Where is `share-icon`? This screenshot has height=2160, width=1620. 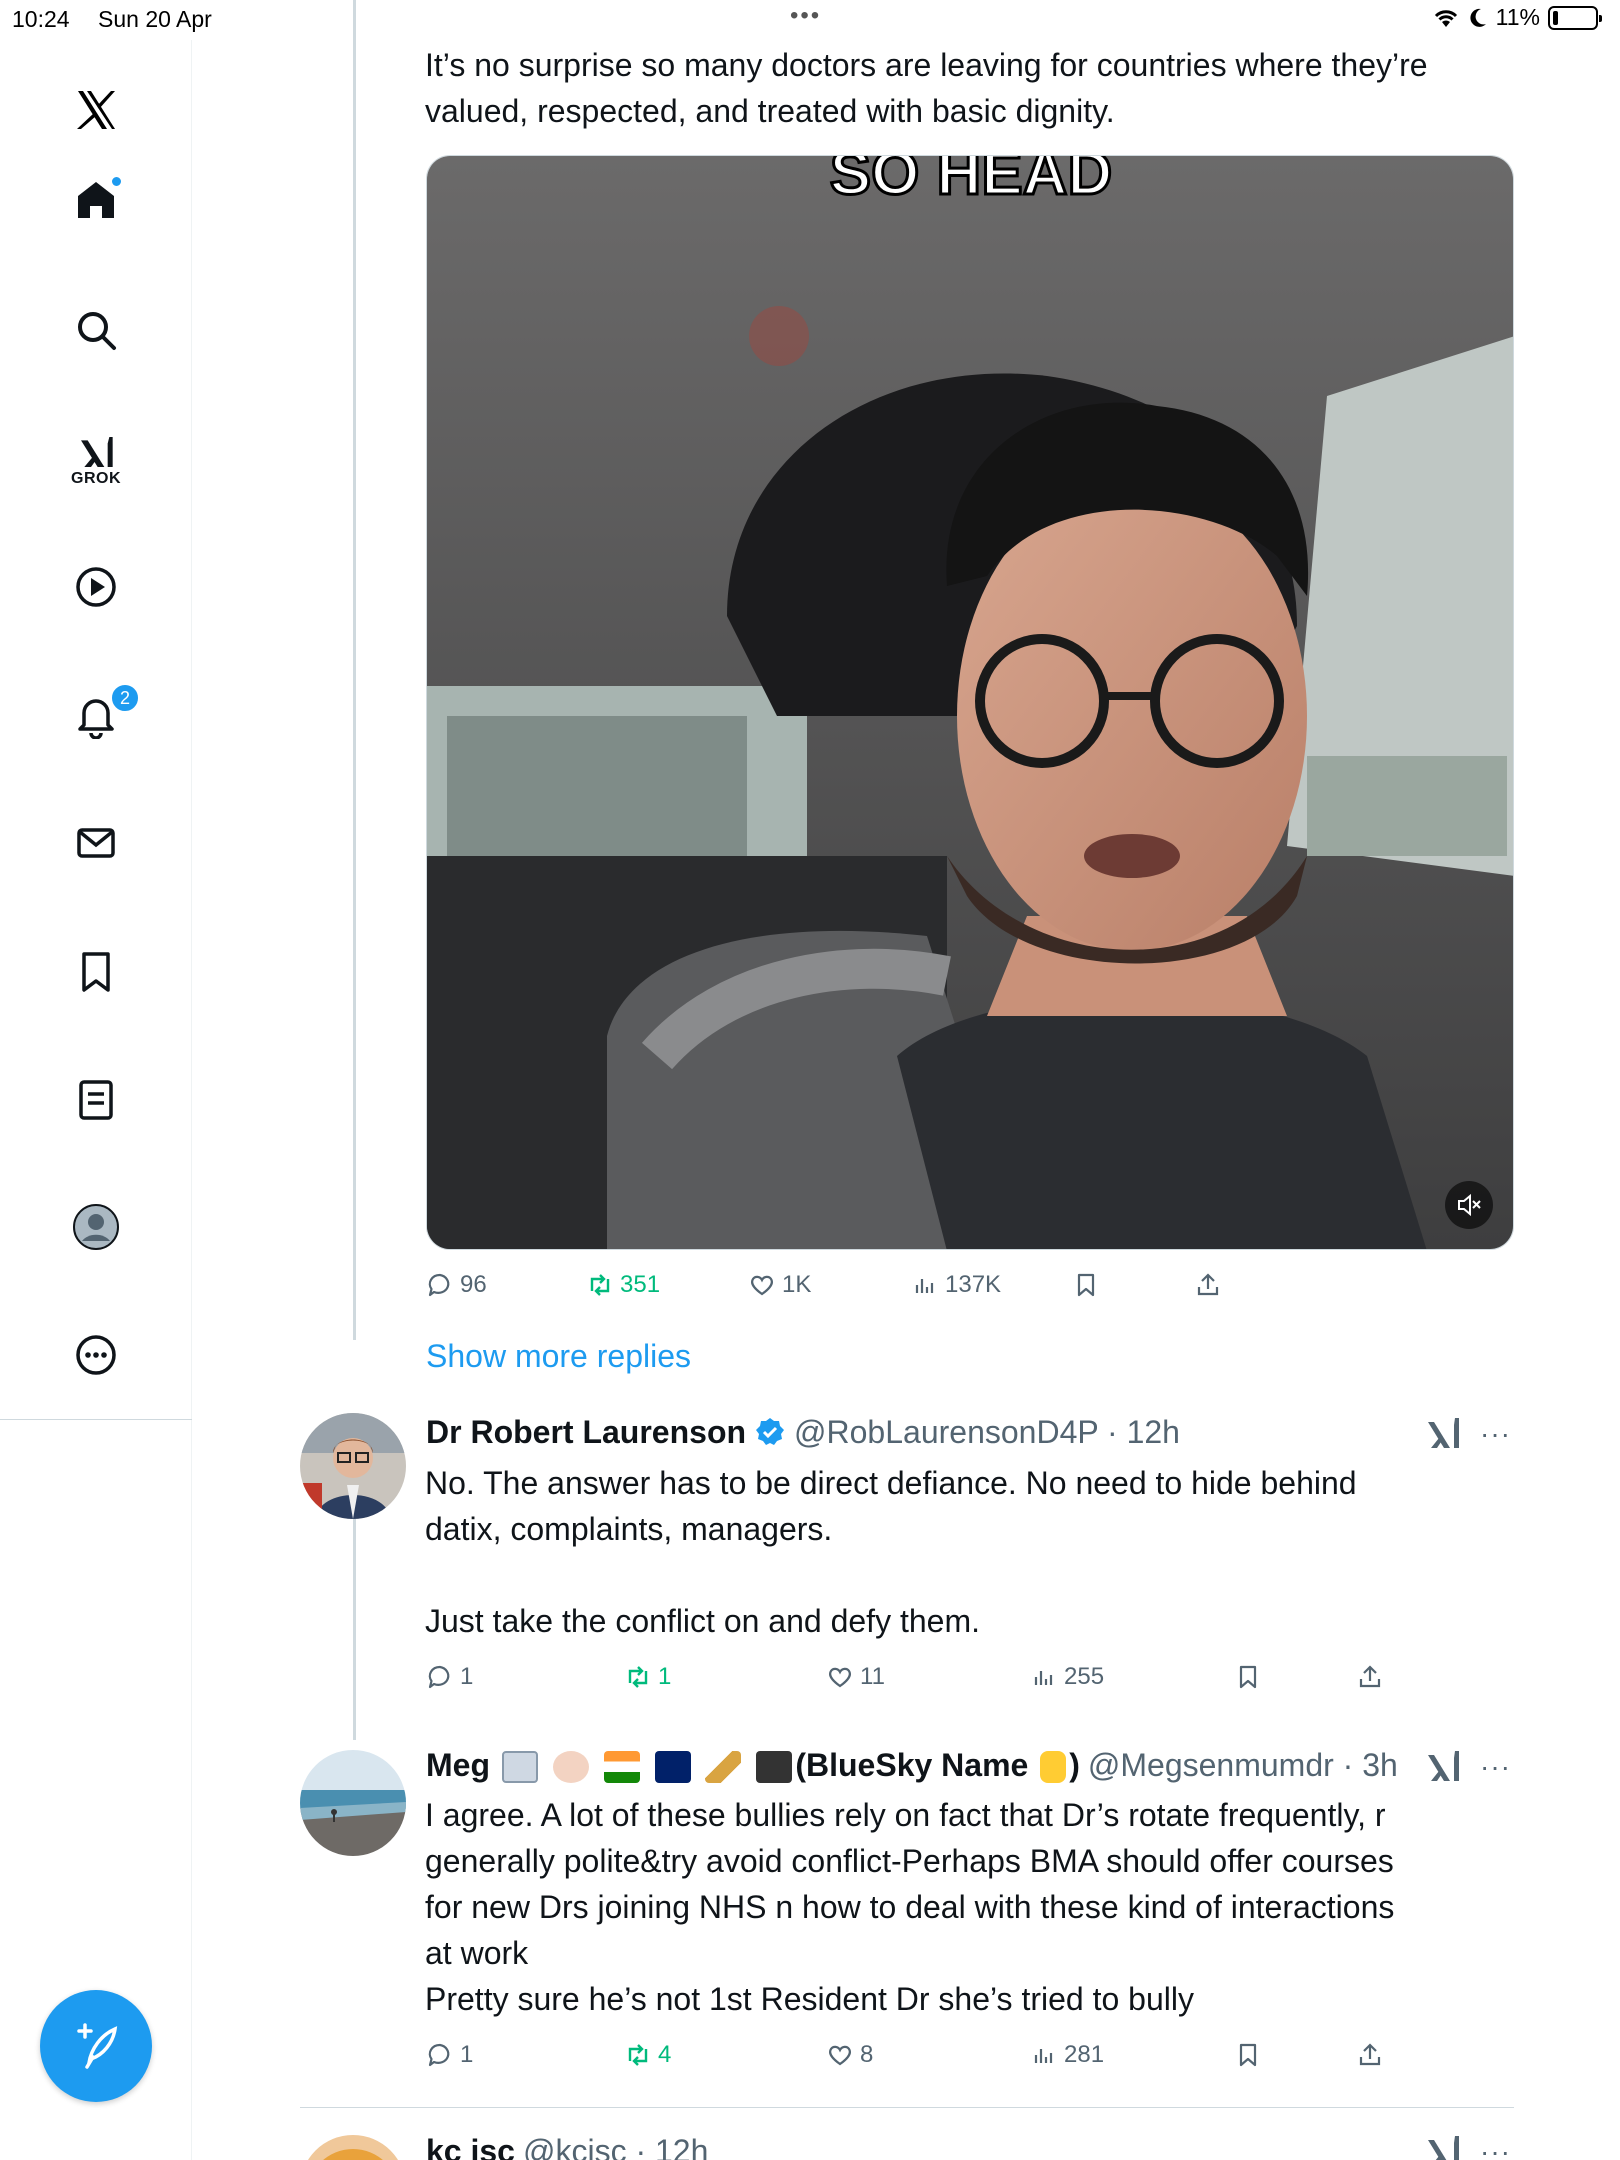
share-icon is located at coordinates (1208, 1284).